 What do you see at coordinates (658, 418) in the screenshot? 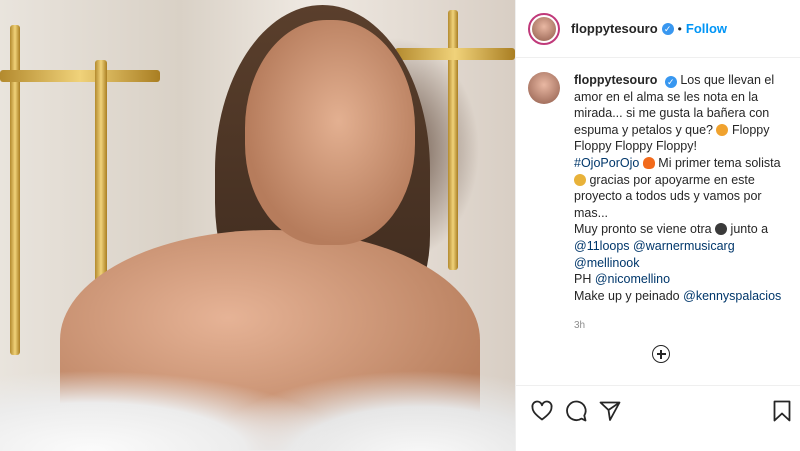
I see `post-actions-bar` at bounding box center [658, 418].